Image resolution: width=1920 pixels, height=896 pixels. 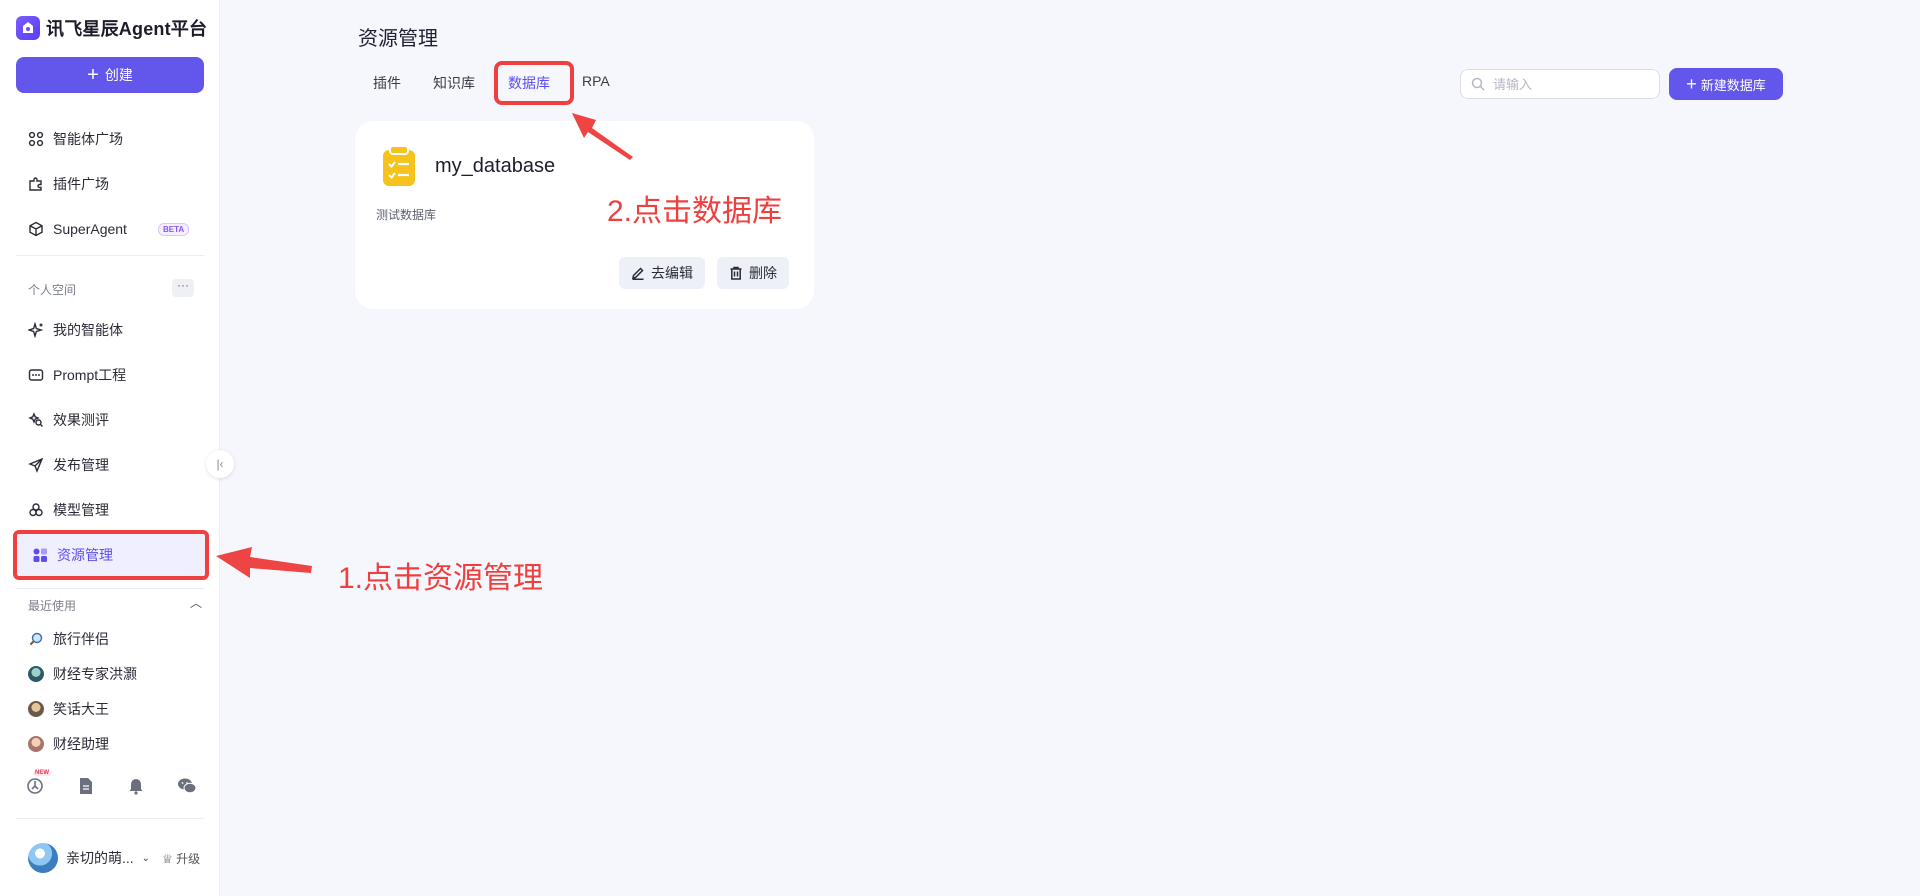 I want to click on create-button: + 创建, so click(x=110, y=75).